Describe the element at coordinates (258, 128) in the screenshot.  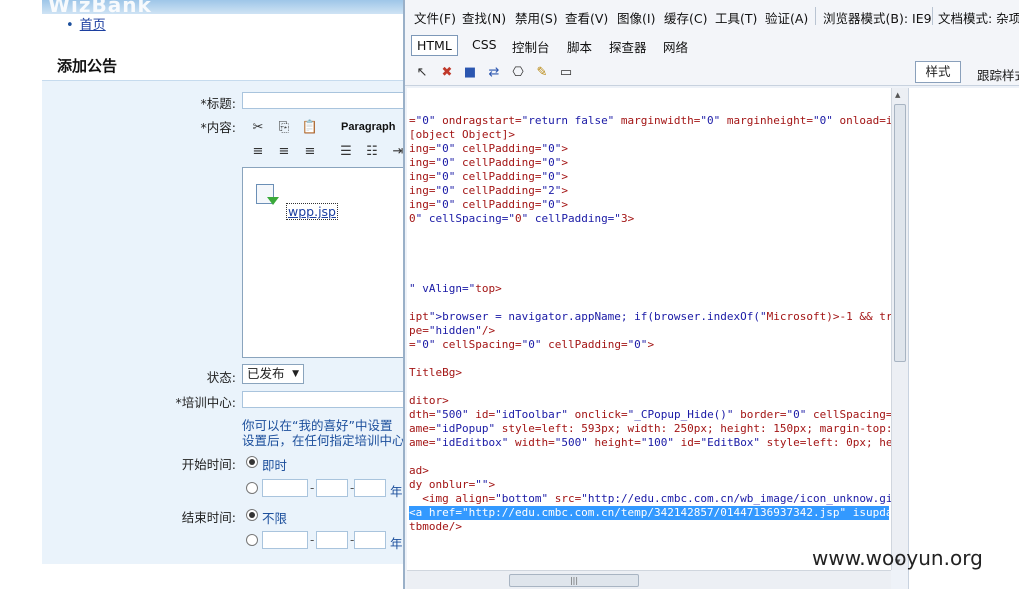
I see `cut-icon: ✂` at that location.